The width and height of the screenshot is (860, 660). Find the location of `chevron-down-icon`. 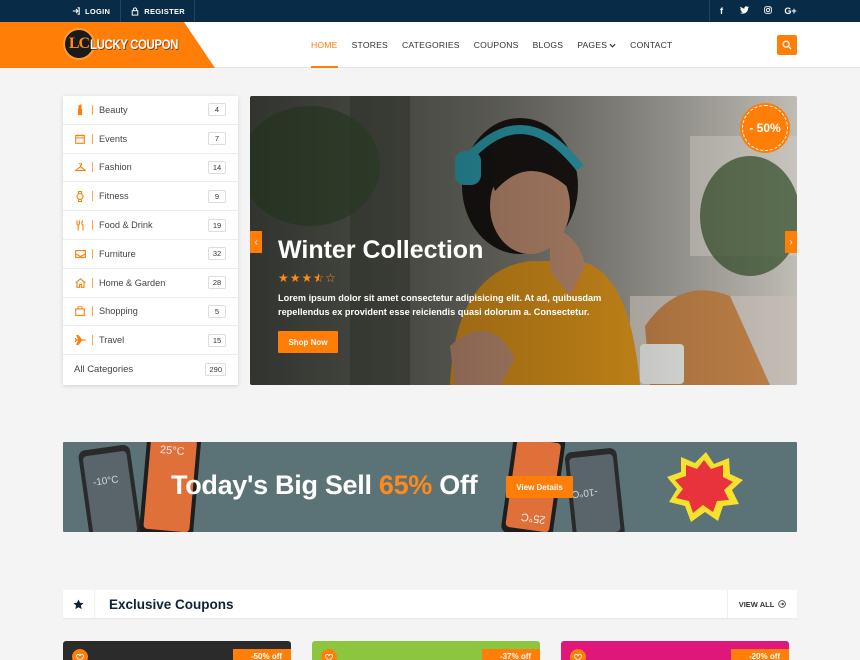

chevron-down-icon is located at coordinates (612, 45).